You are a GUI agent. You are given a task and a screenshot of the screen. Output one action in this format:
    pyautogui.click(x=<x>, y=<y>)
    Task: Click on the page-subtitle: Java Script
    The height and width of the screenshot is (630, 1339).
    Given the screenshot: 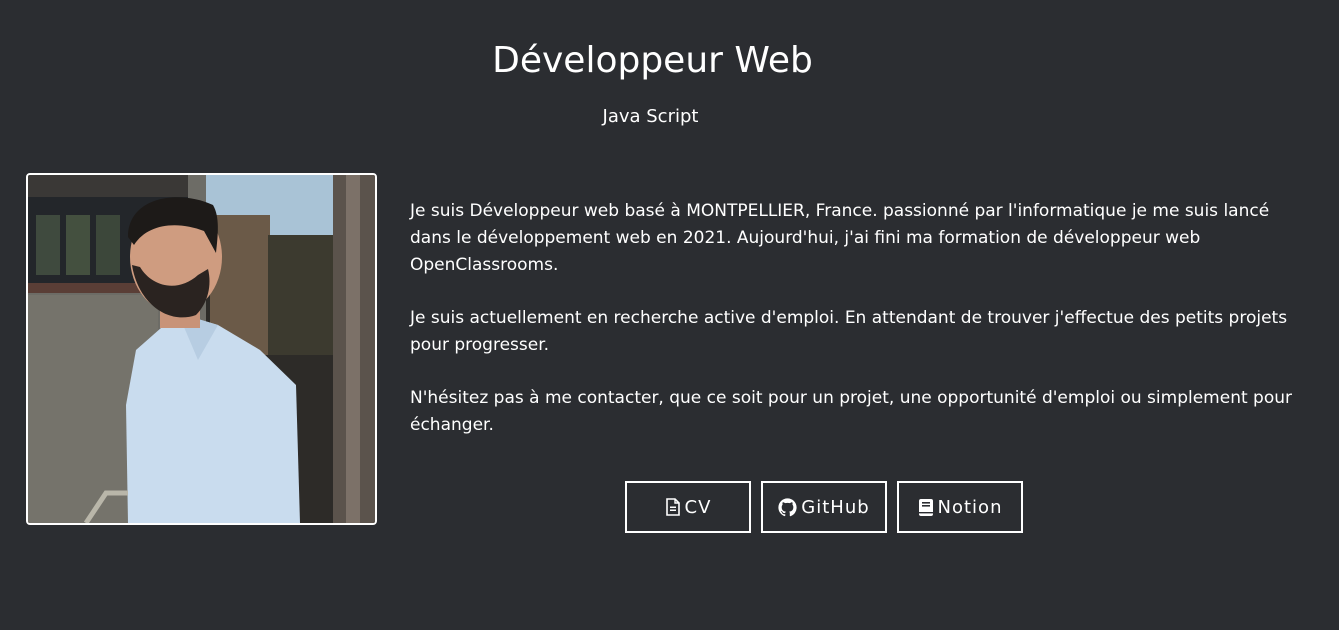 What is the action you would take?
    pyautogui.click(x=650, y=116)
    